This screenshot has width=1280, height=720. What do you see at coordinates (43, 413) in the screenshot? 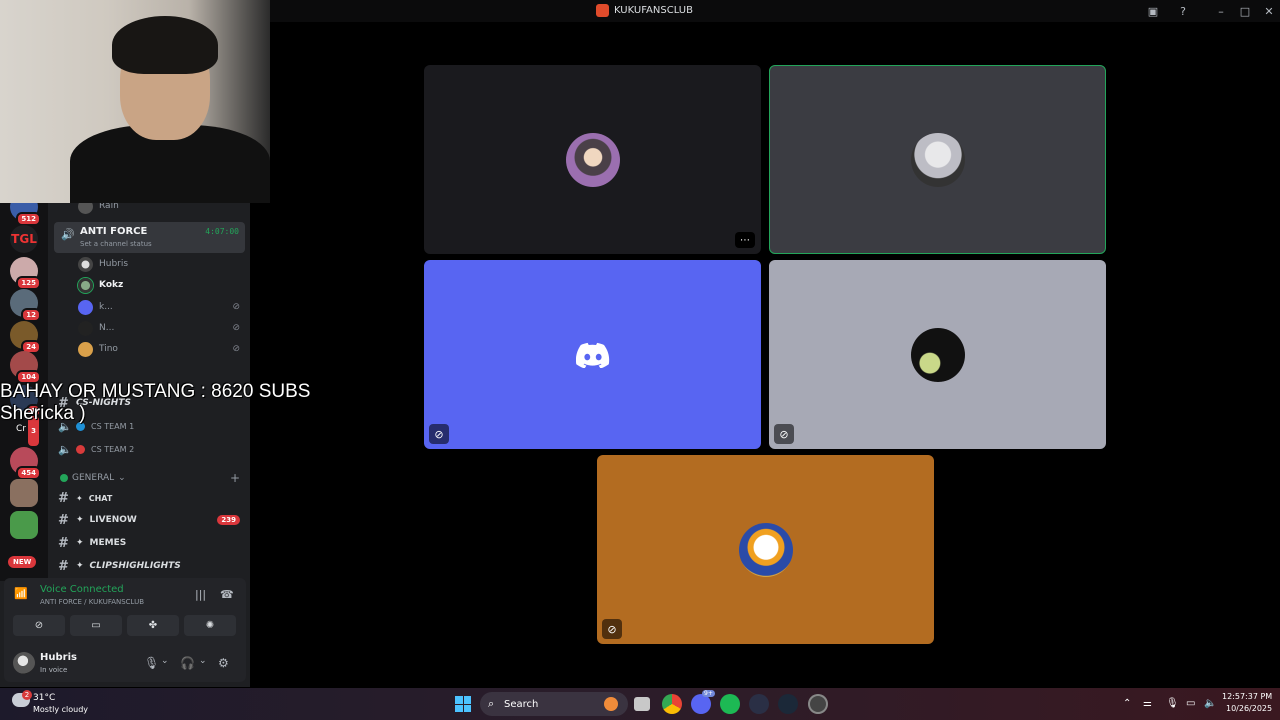
I see `stream-overlay-name: Shericka )` at bounding box center [43, 413].